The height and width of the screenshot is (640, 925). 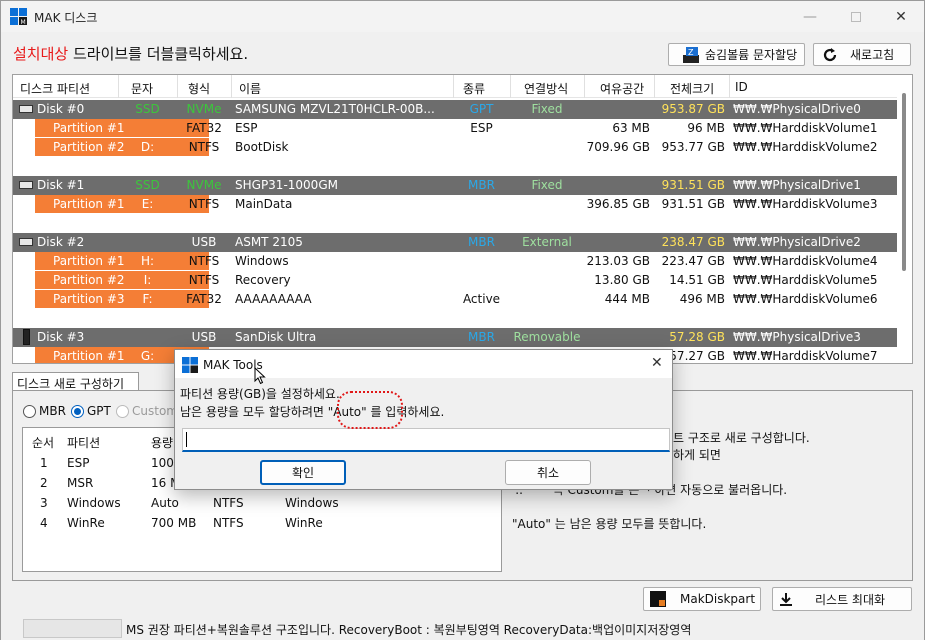 I want to click on column-header: ID, so click(x=741, y=87).